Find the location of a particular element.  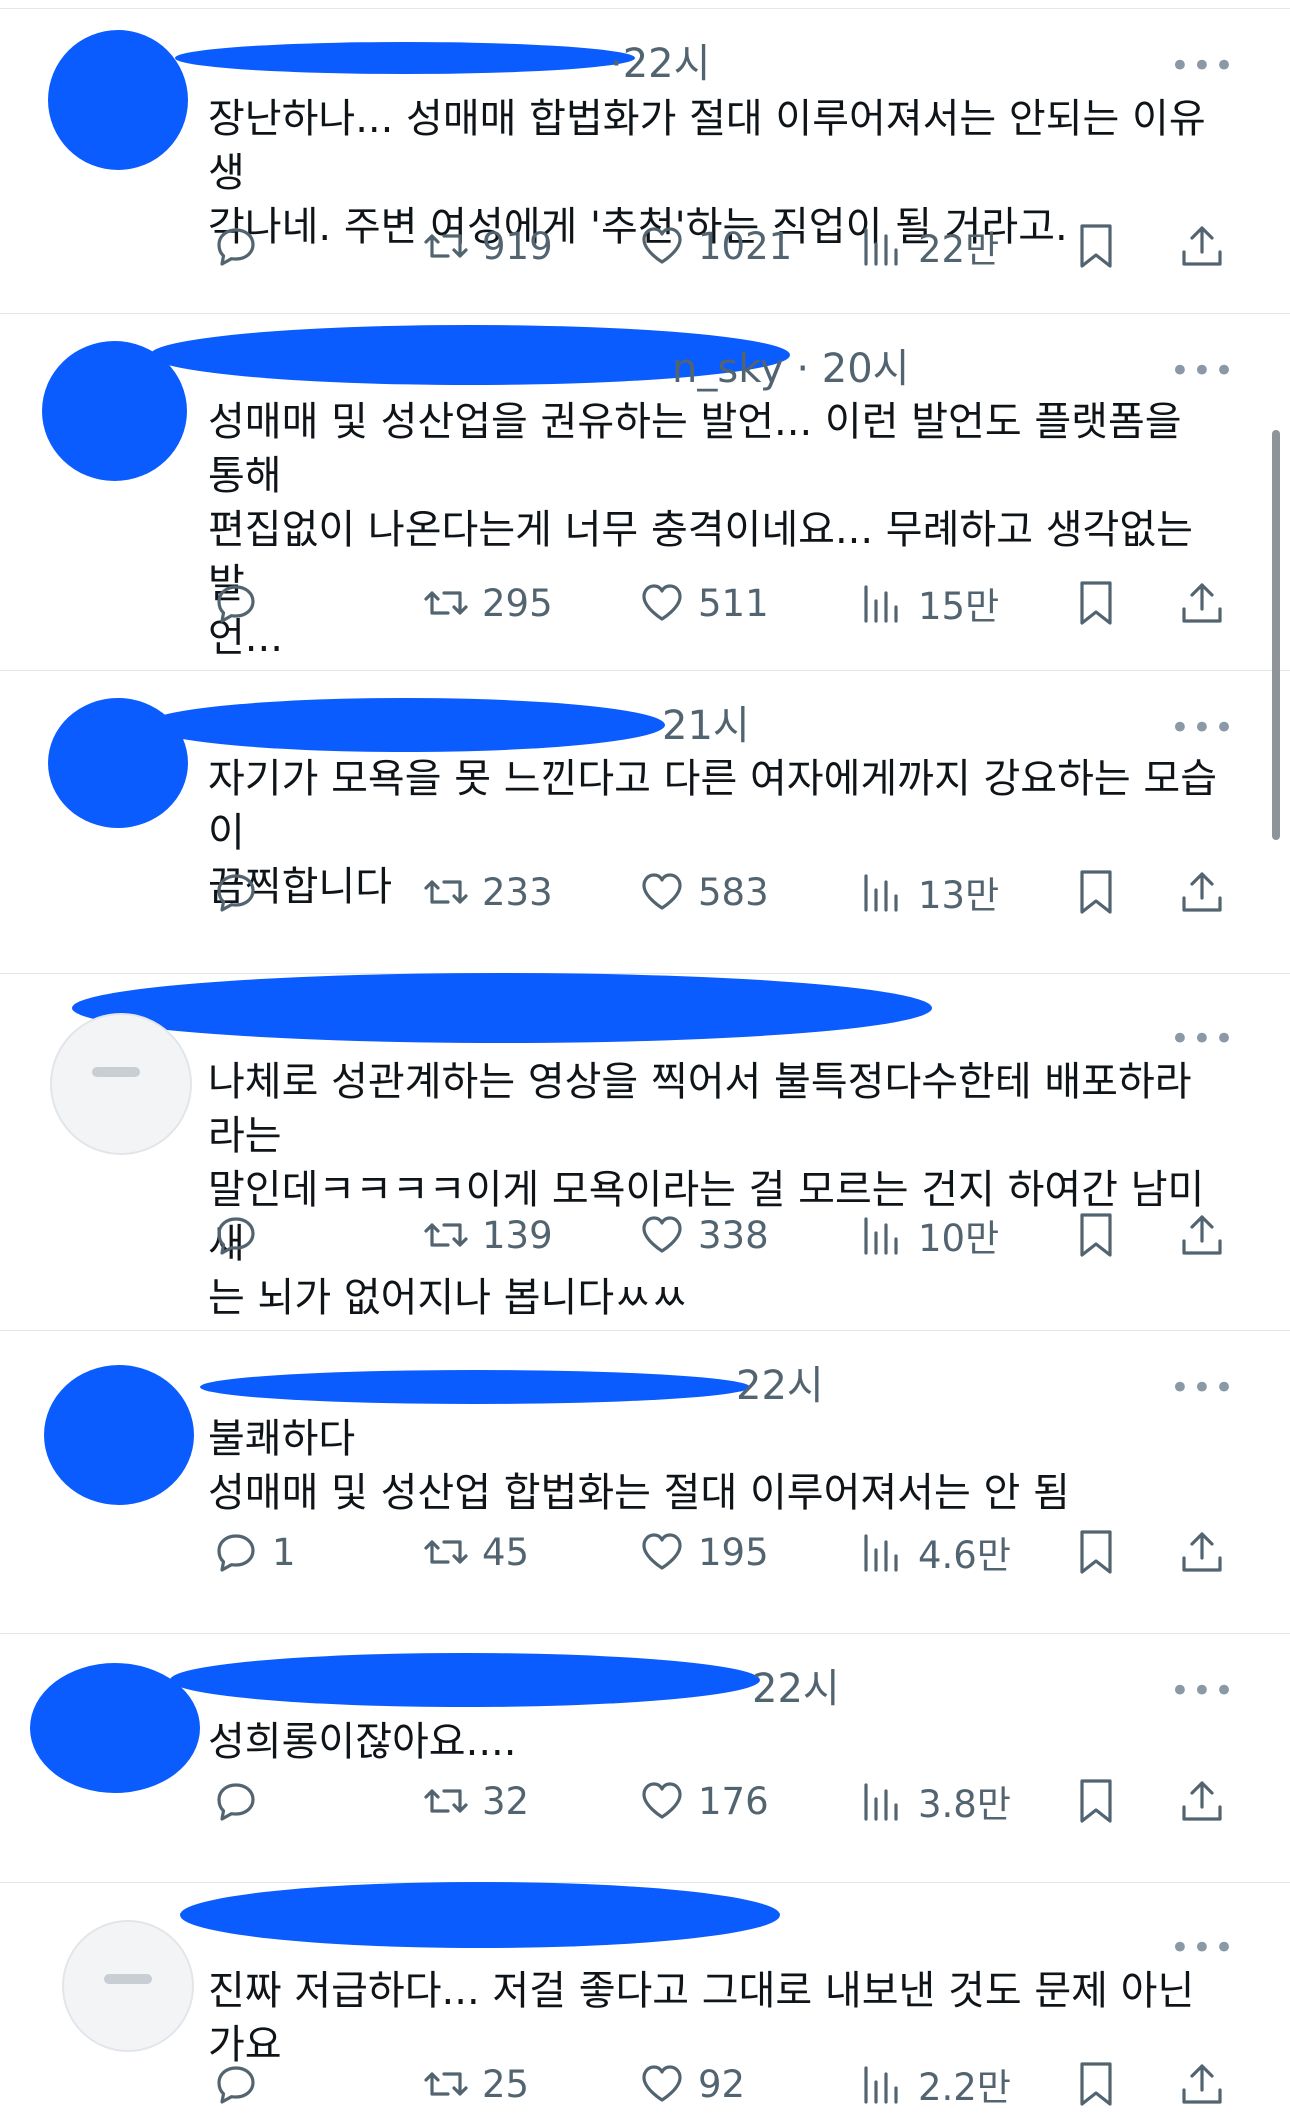

avatar-glyph is located at coordinates (128, 1979).